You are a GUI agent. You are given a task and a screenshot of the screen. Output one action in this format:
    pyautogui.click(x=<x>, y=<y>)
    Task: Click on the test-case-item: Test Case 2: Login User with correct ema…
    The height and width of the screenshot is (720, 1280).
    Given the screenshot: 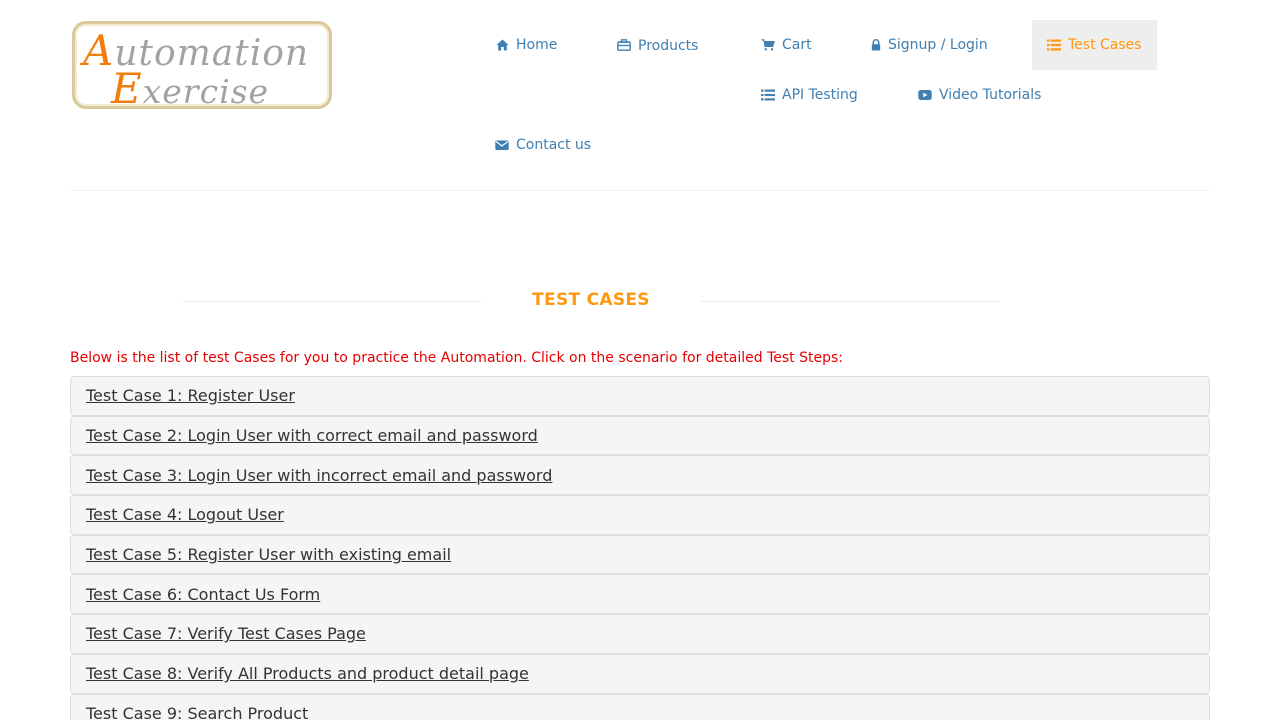 What is the action you would take?
    pyautogui.click(x=640, y=435)
    